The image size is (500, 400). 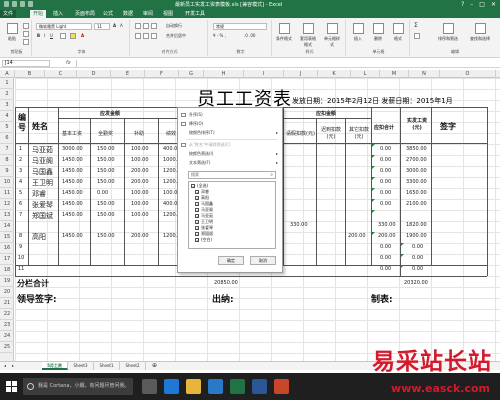 I want to click on explorer-icon, so click(x=193, y=386).